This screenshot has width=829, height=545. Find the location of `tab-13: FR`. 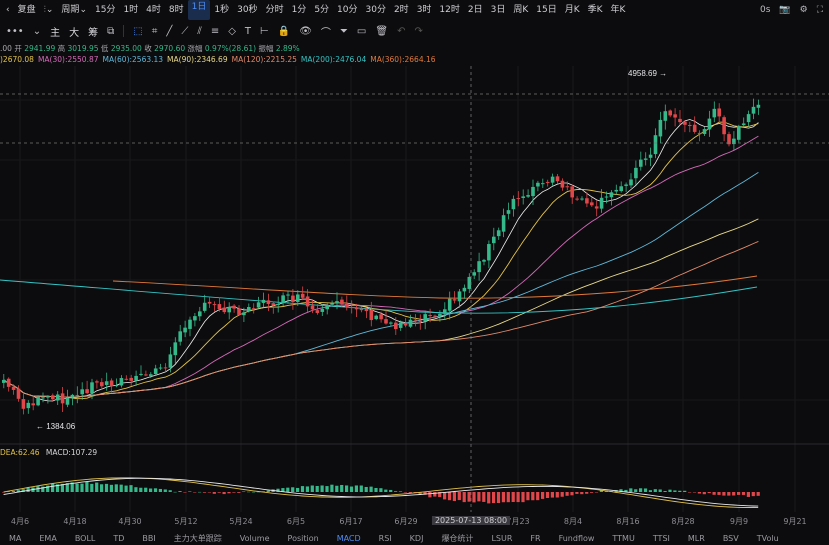

tab-13: FR is located at coordinates (535, 539).